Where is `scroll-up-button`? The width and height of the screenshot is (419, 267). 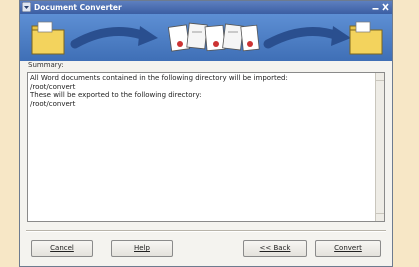 scroll-up-button is located at coordinates (380, 77).